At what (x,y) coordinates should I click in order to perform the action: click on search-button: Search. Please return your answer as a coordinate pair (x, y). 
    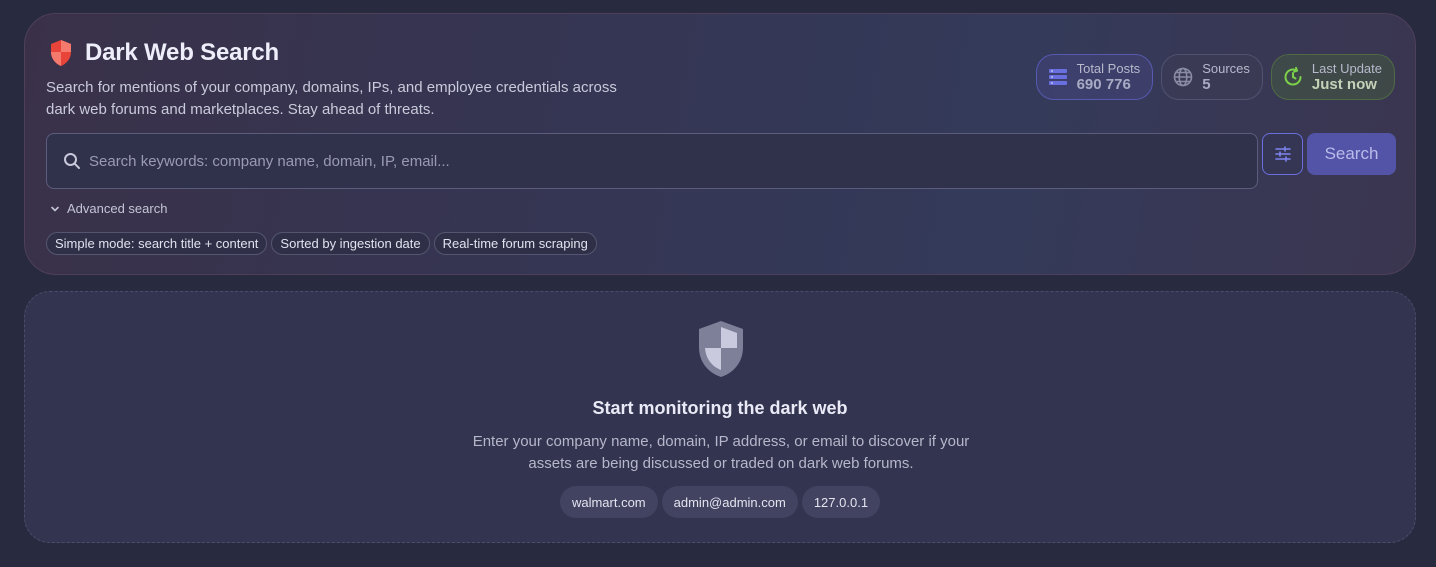
    Looking at the image, I should click on (1351, 154).